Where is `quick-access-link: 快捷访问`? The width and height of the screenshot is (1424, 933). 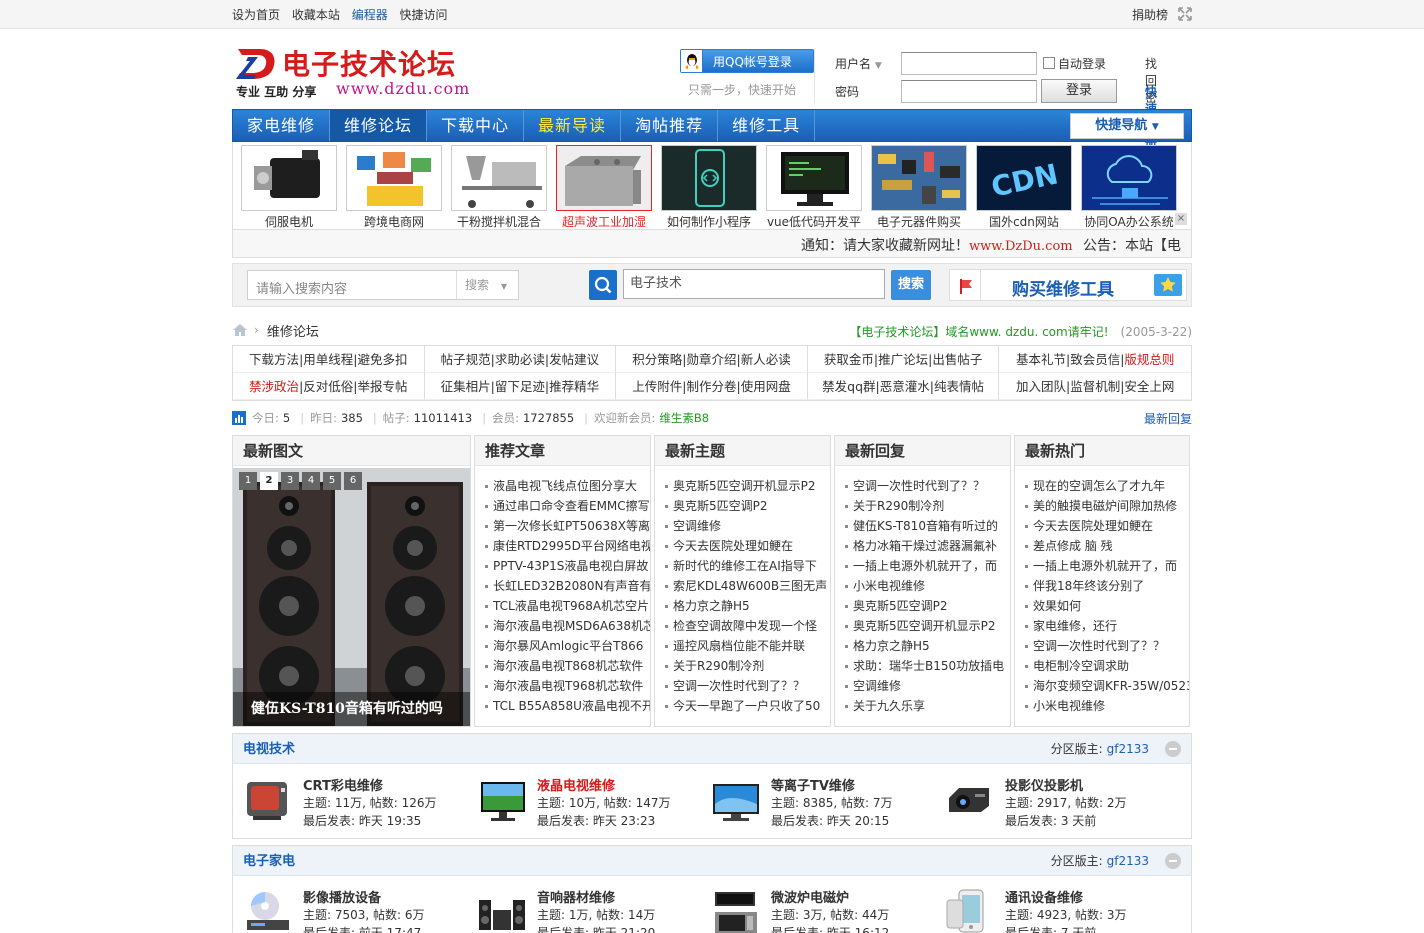 quick-access-link: 快捷访问 is located at coordinates (424, 15).